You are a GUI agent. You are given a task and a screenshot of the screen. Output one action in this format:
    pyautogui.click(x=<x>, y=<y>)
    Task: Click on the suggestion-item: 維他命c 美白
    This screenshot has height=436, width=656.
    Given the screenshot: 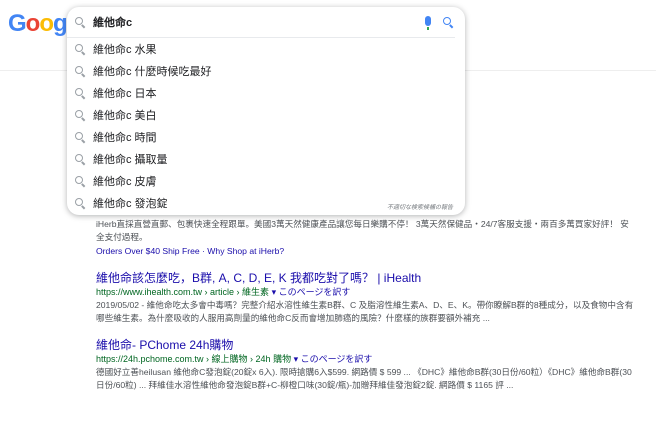 What is the action you would take?
    pyautogui.click(x=266, y=115)
    